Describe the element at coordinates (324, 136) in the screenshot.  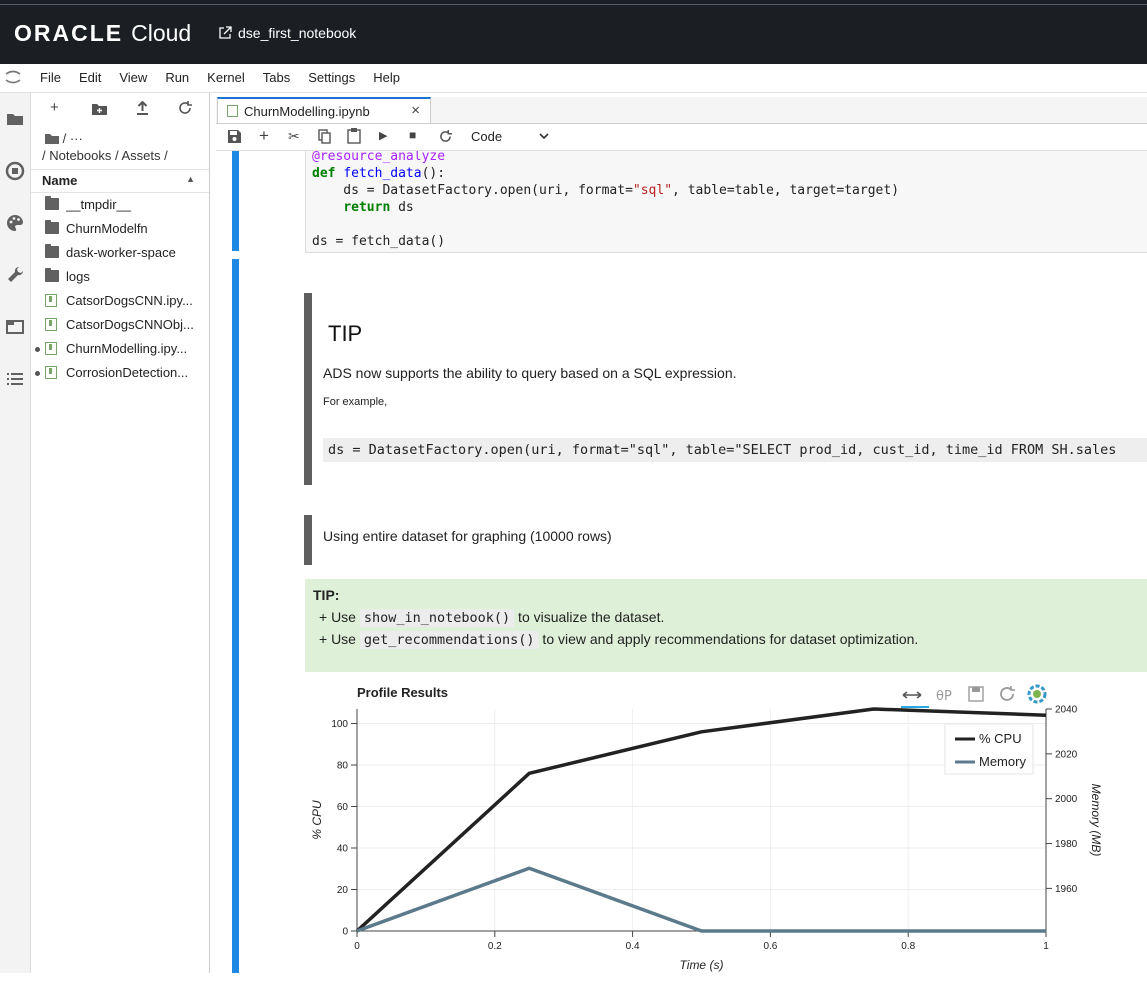
I see `copy-icon` at that location.